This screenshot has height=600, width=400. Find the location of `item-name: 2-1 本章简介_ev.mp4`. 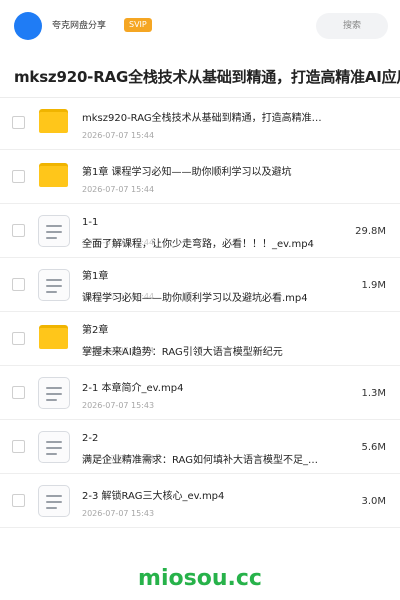

item-name: 2-1 本章简介_ev.mp4 is located at coordinates (133, 388).